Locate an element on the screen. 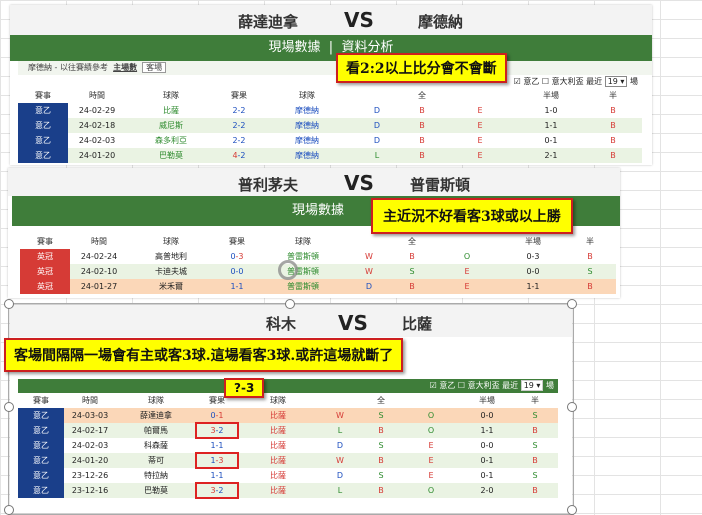  match-header: 薛達迪拿 VS 摩德納 is located at coordinates (331, 20).